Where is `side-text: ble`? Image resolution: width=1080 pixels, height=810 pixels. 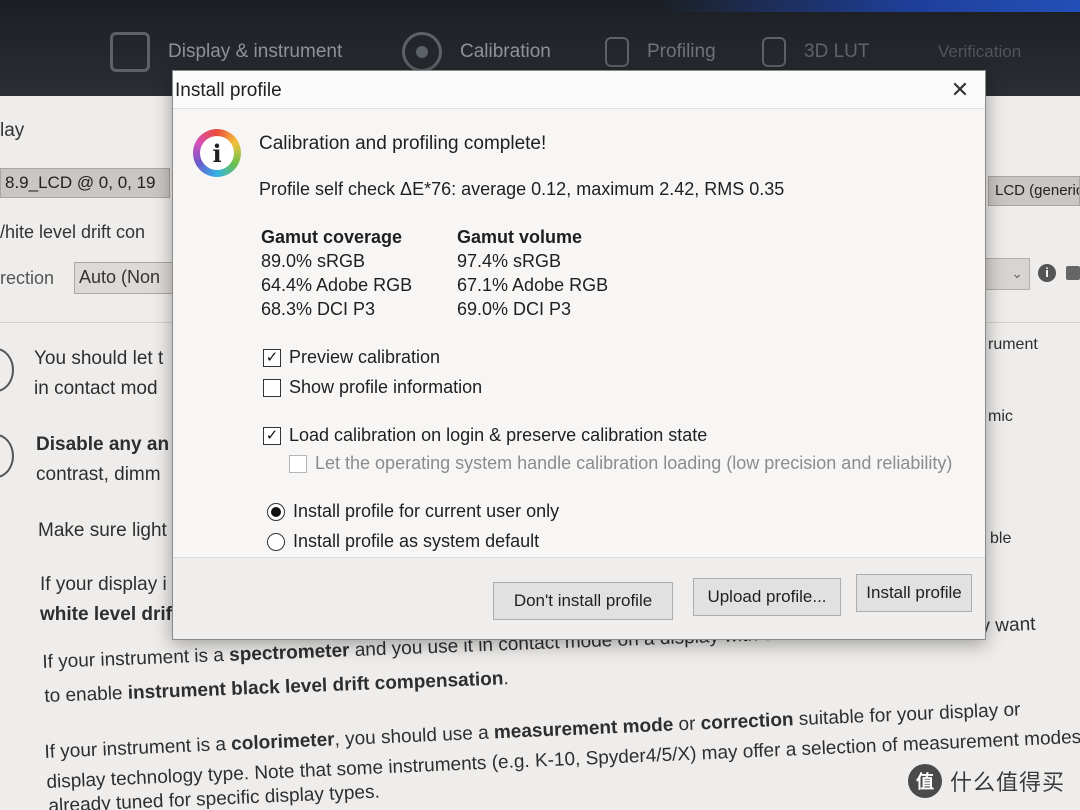 side-text: ble is located at coordinates (1001, 538).